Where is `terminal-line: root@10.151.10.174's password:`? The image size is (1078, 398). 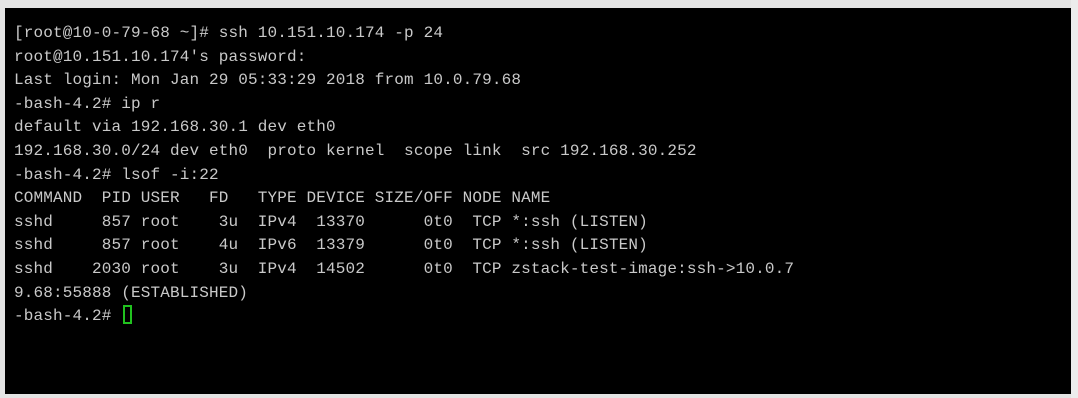
terminal-line: root@10.151.10.174's password: is located at coordinates (160, 56).